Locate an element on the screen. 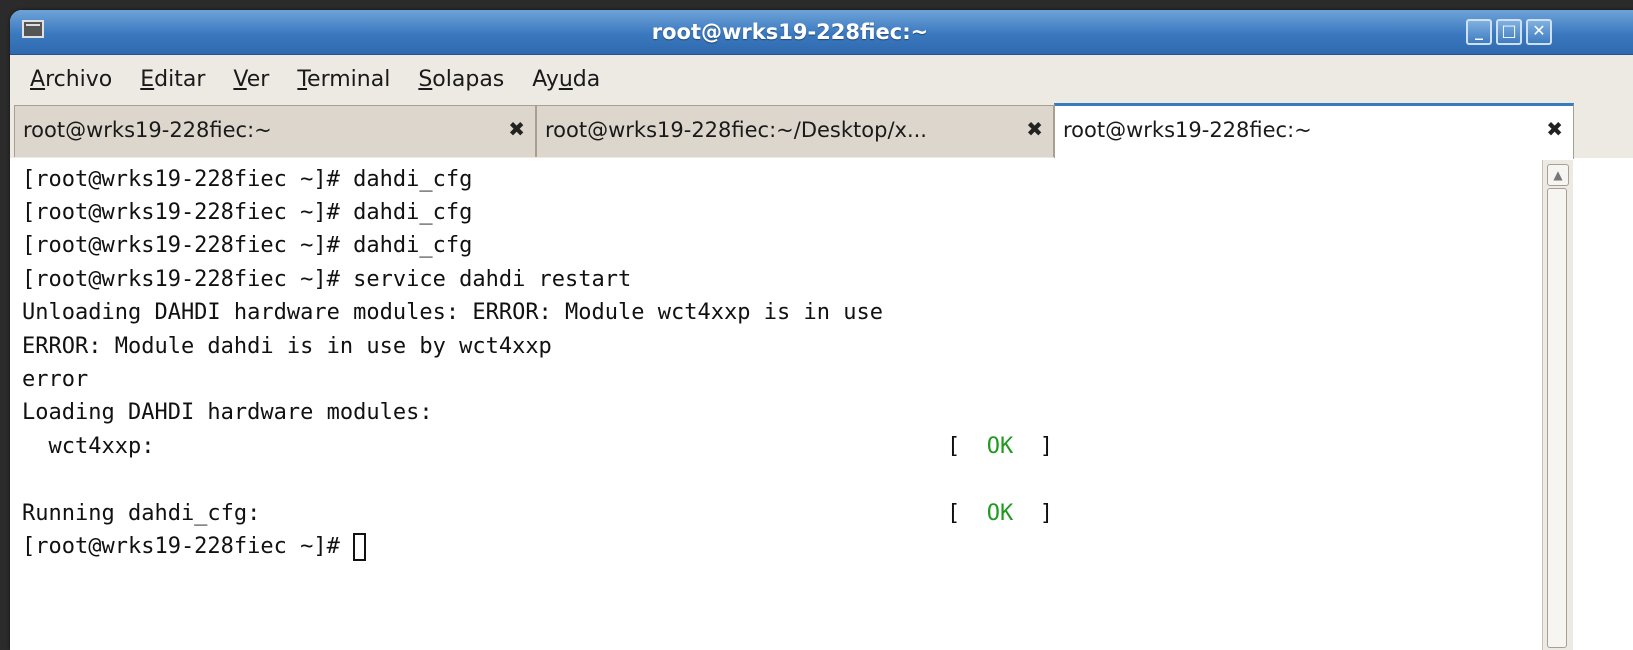  maximize-button: □ is located at coordinates (1509, 32).